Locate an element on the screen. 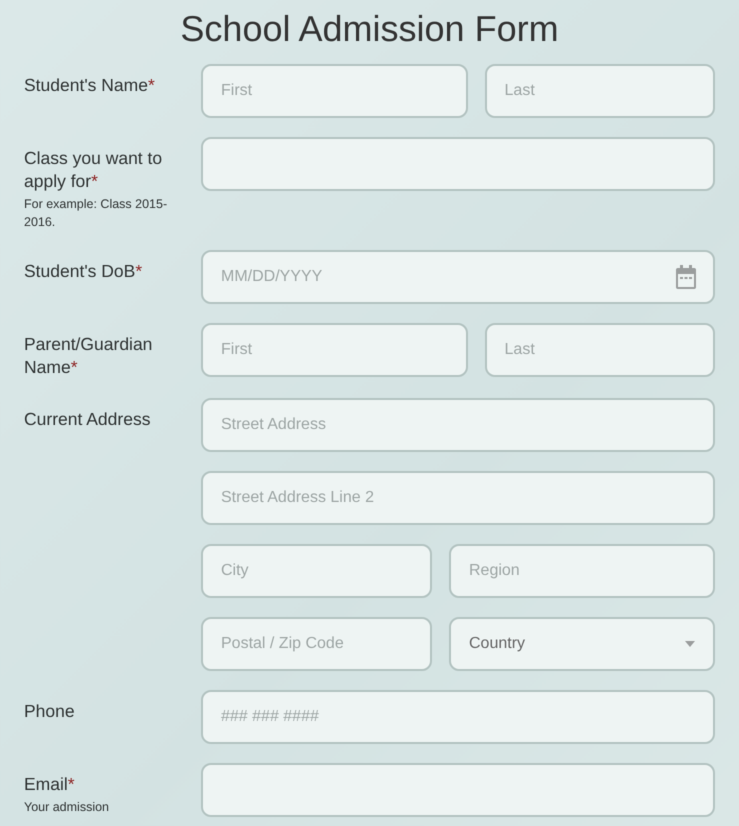  caret-icon is located at coordinates (690, 644).